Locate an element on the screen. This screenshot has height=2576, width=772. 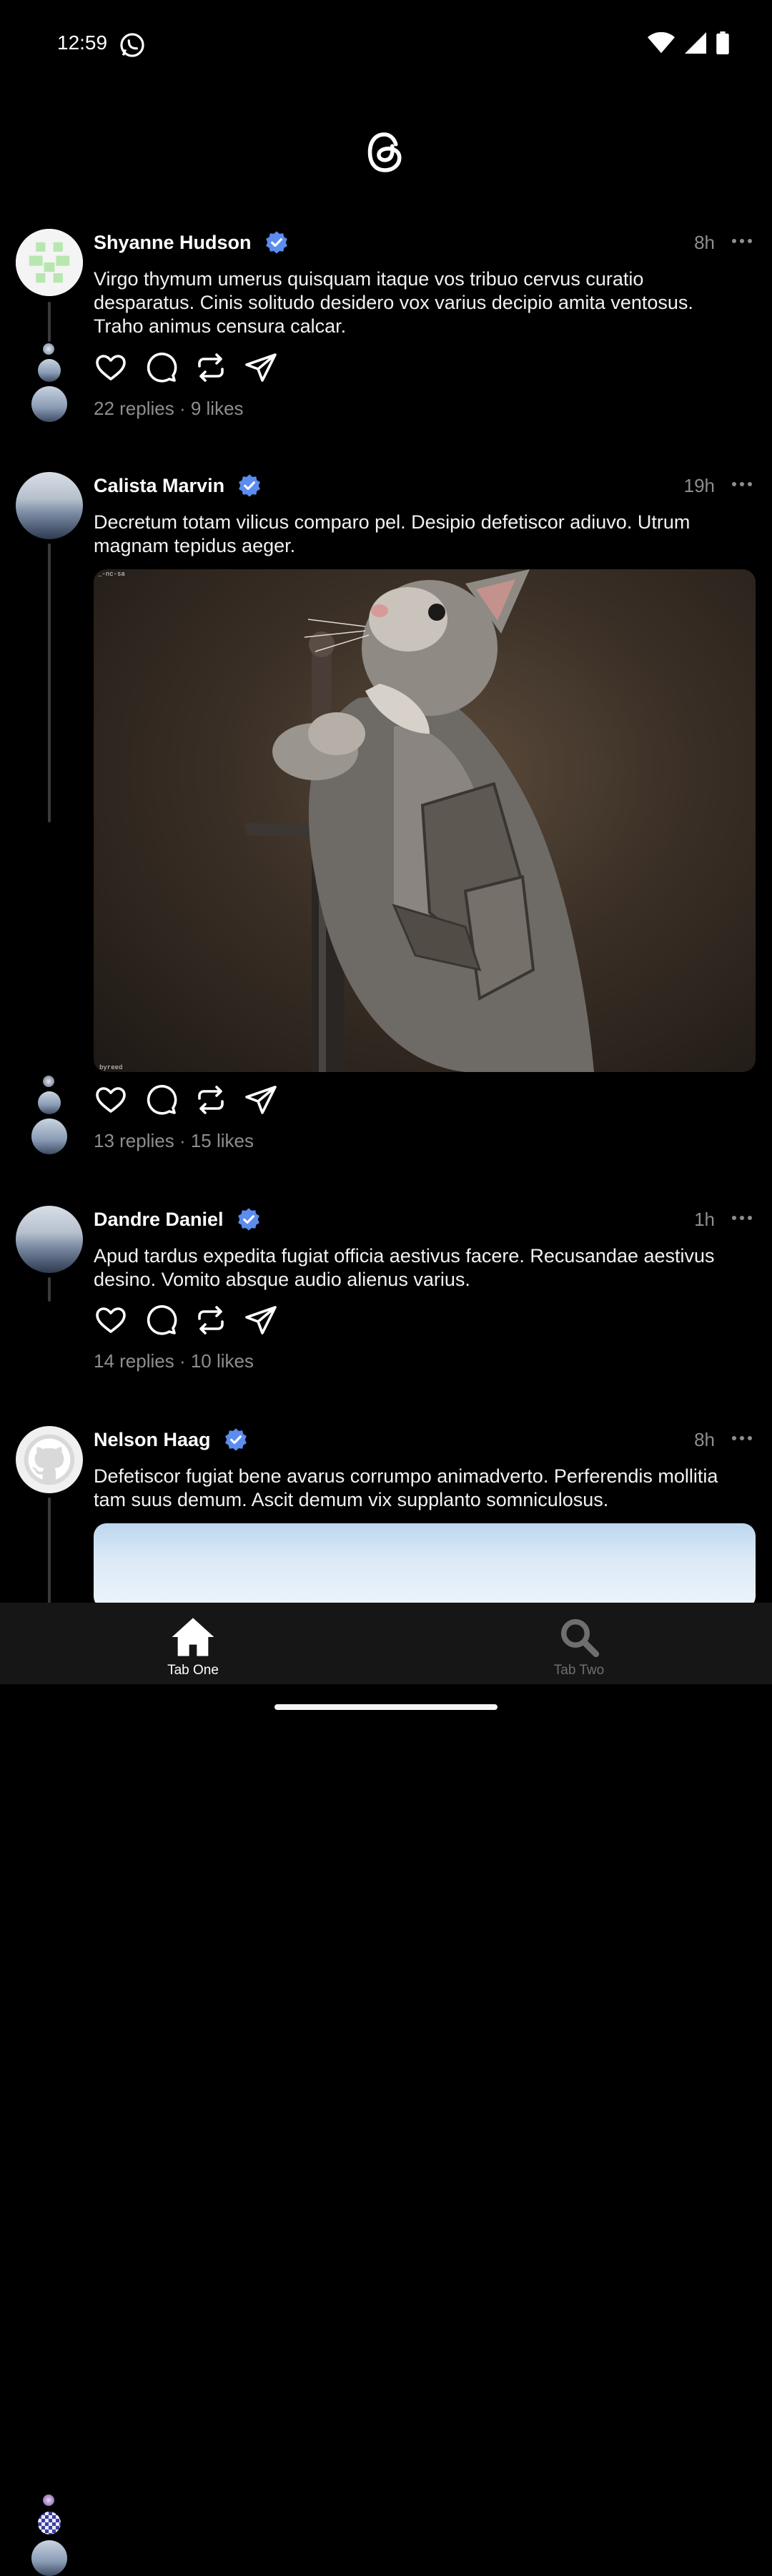
image-tag-top: _-nc-sa is located at coordinates (111, 575).